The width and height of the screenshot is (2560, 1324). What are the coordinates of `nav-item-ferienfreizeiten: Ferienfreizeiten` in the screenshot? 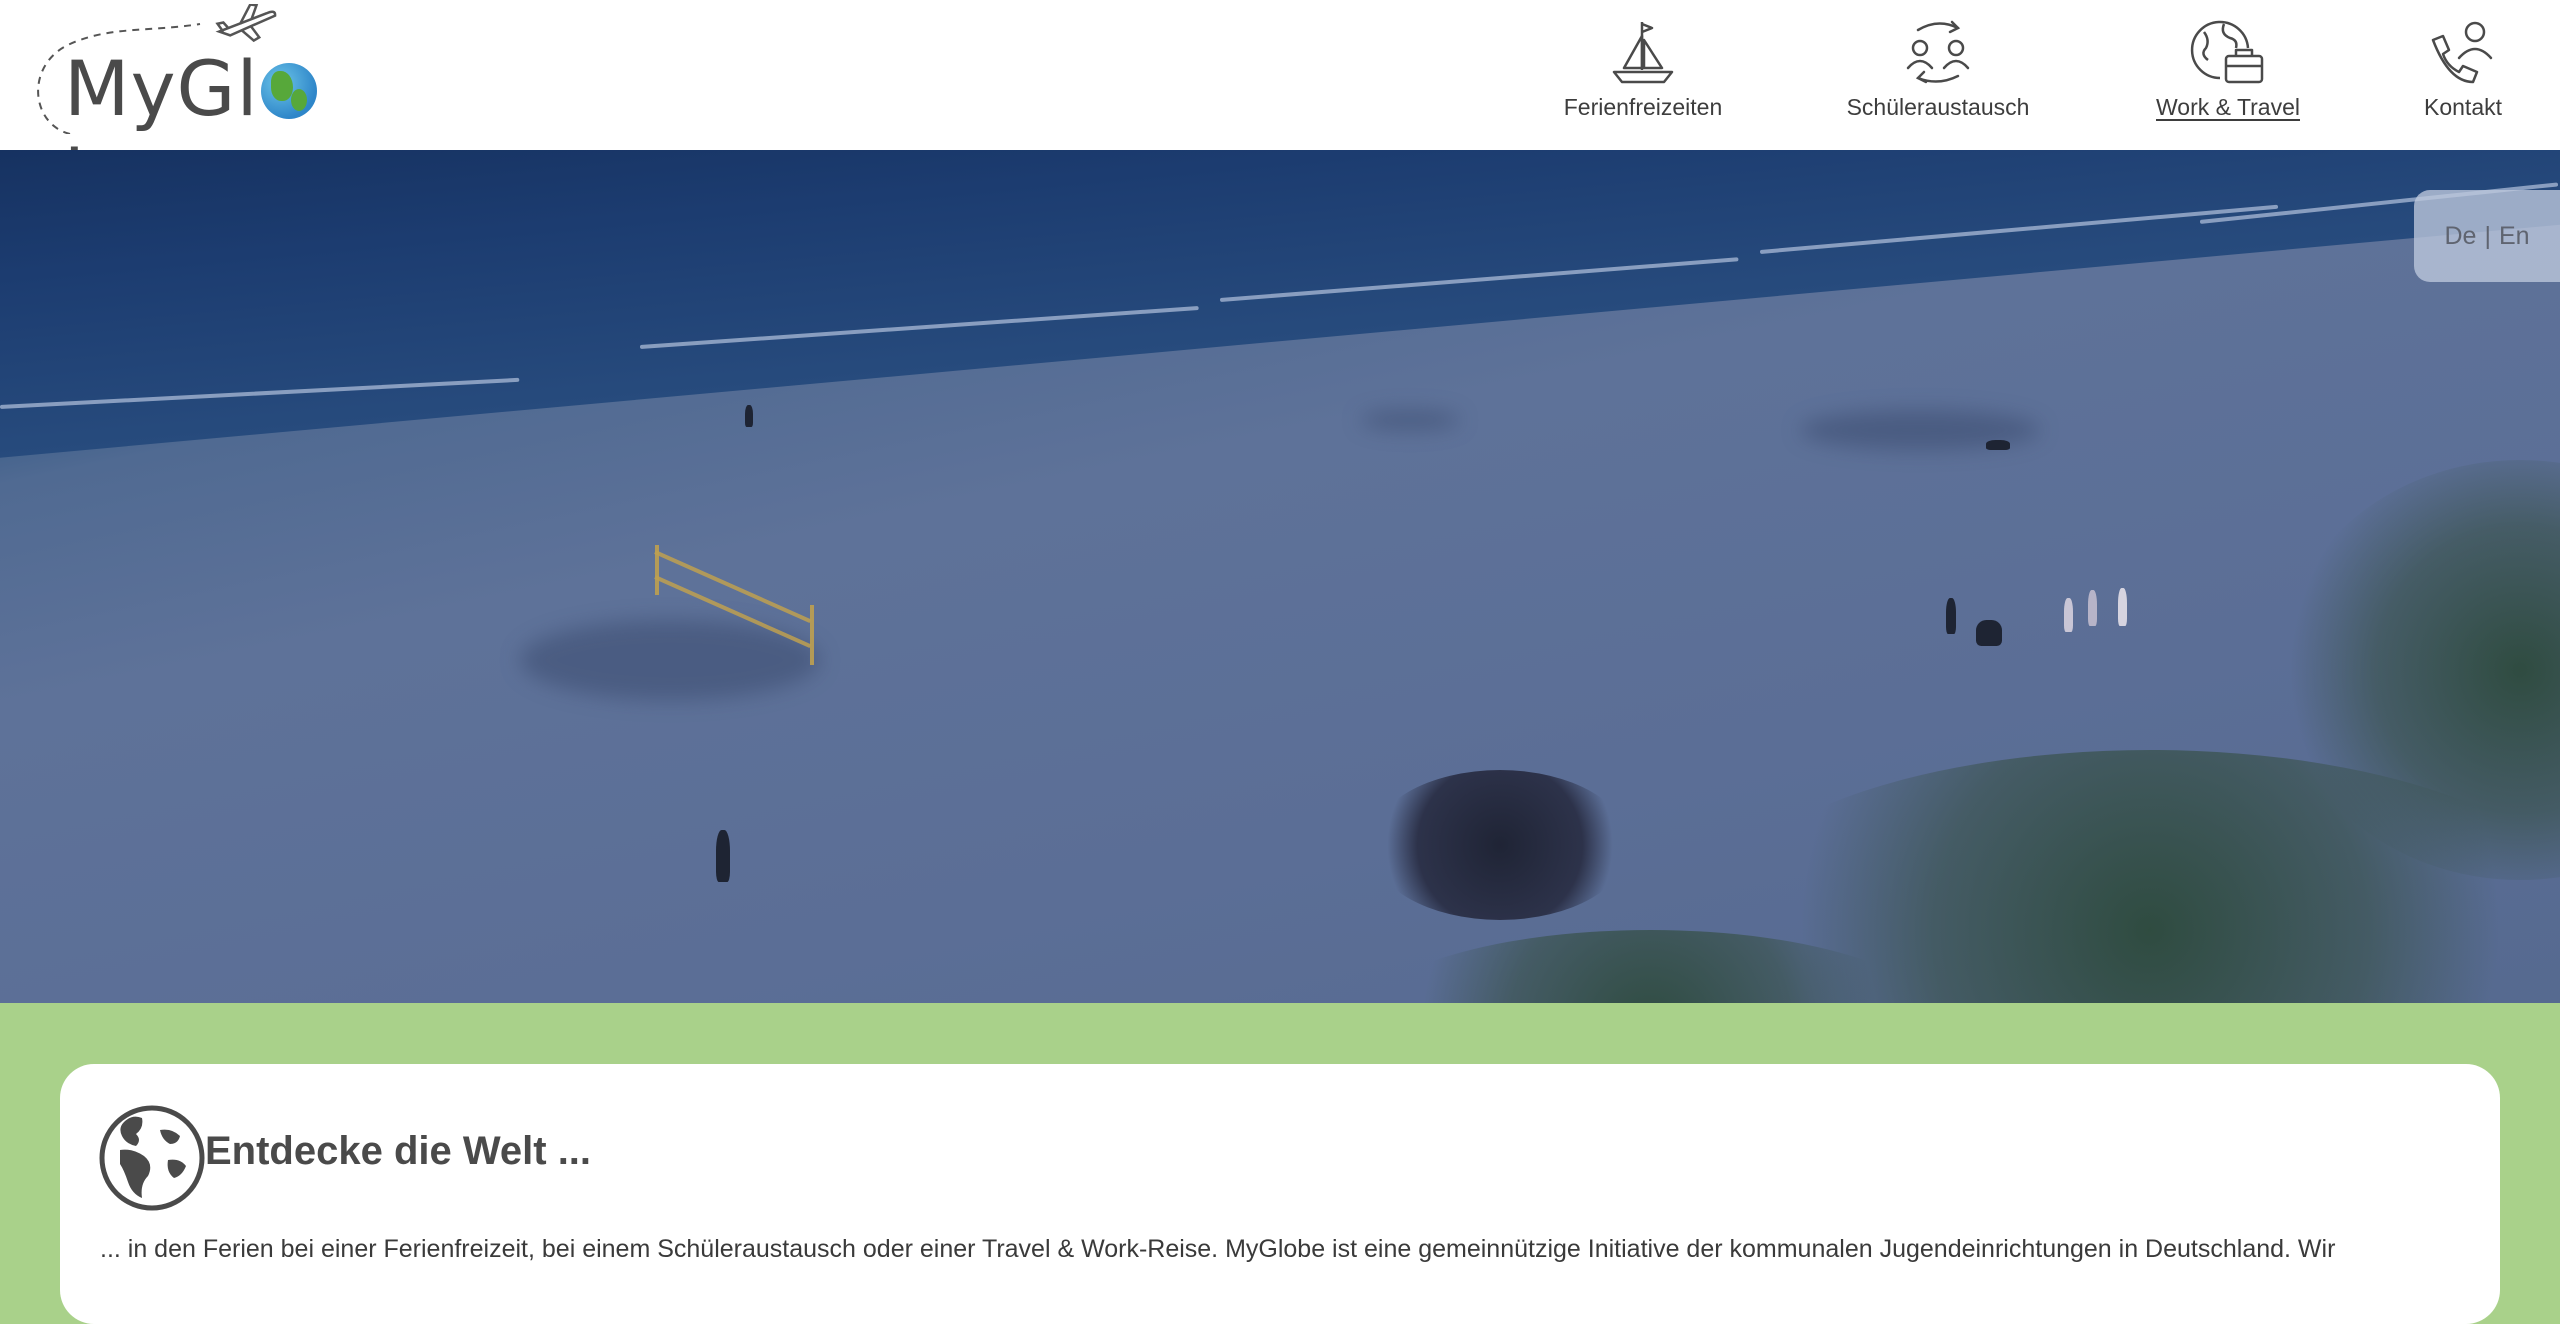 It's located at (1643, 69).